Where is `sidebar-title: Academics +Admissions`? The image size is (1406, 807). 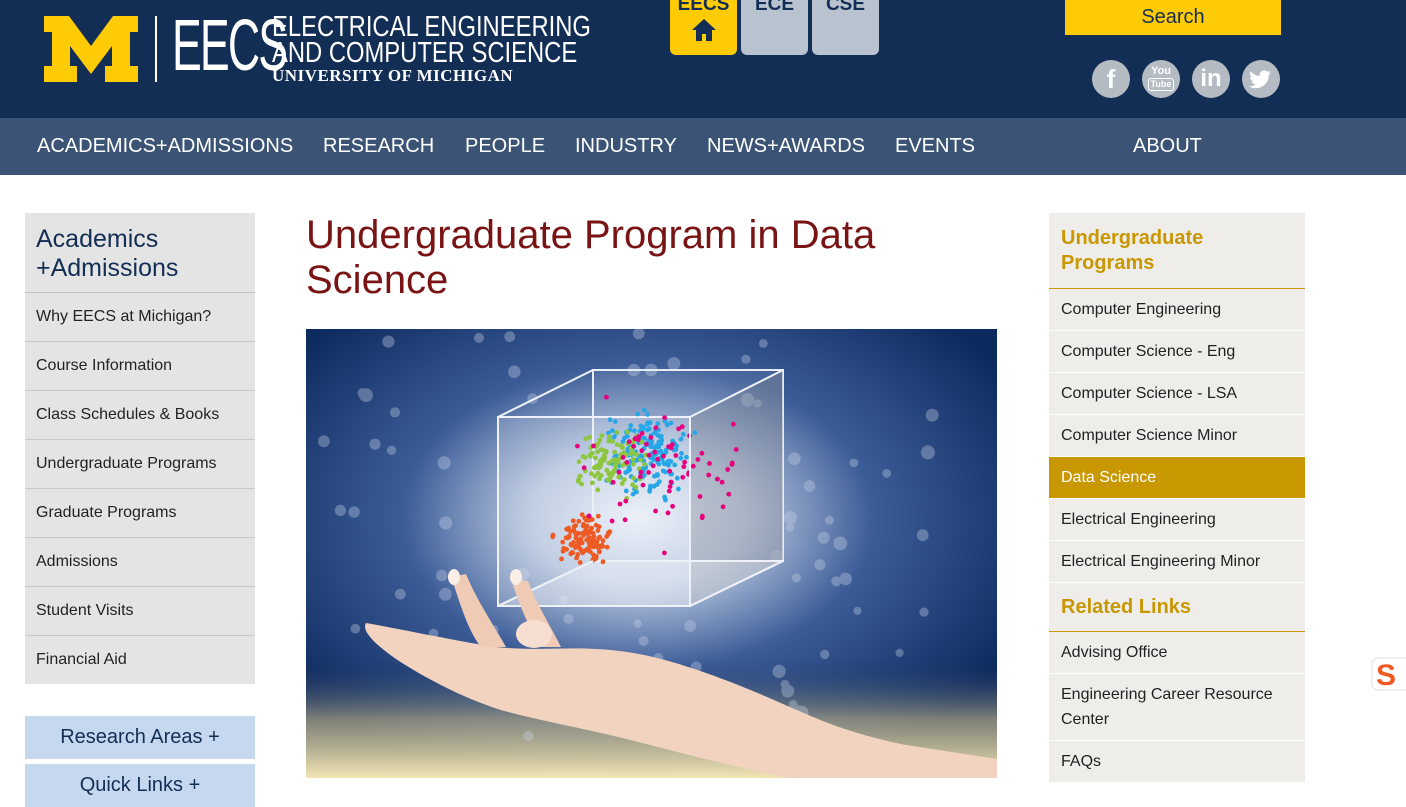 sidebar-title: Academics +Admissions is located at coordinates (140, 253).